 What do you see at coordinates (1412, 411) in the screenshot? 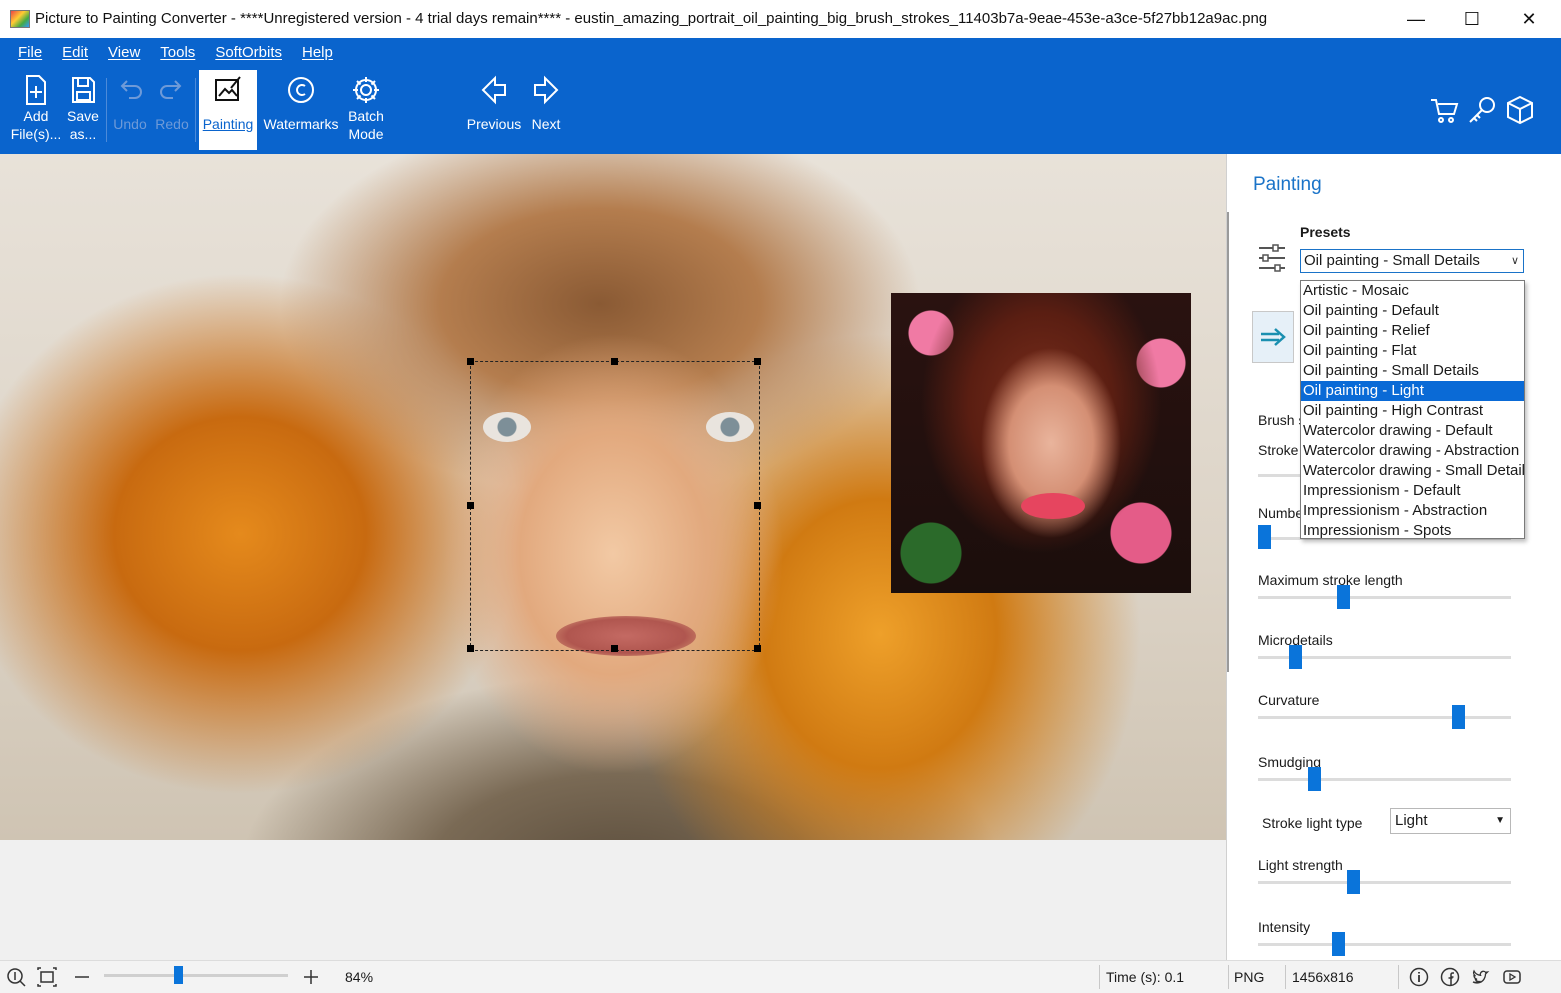
I see `preset-option: Oil painting - High Contrast` at bounding box center [1412, 411].